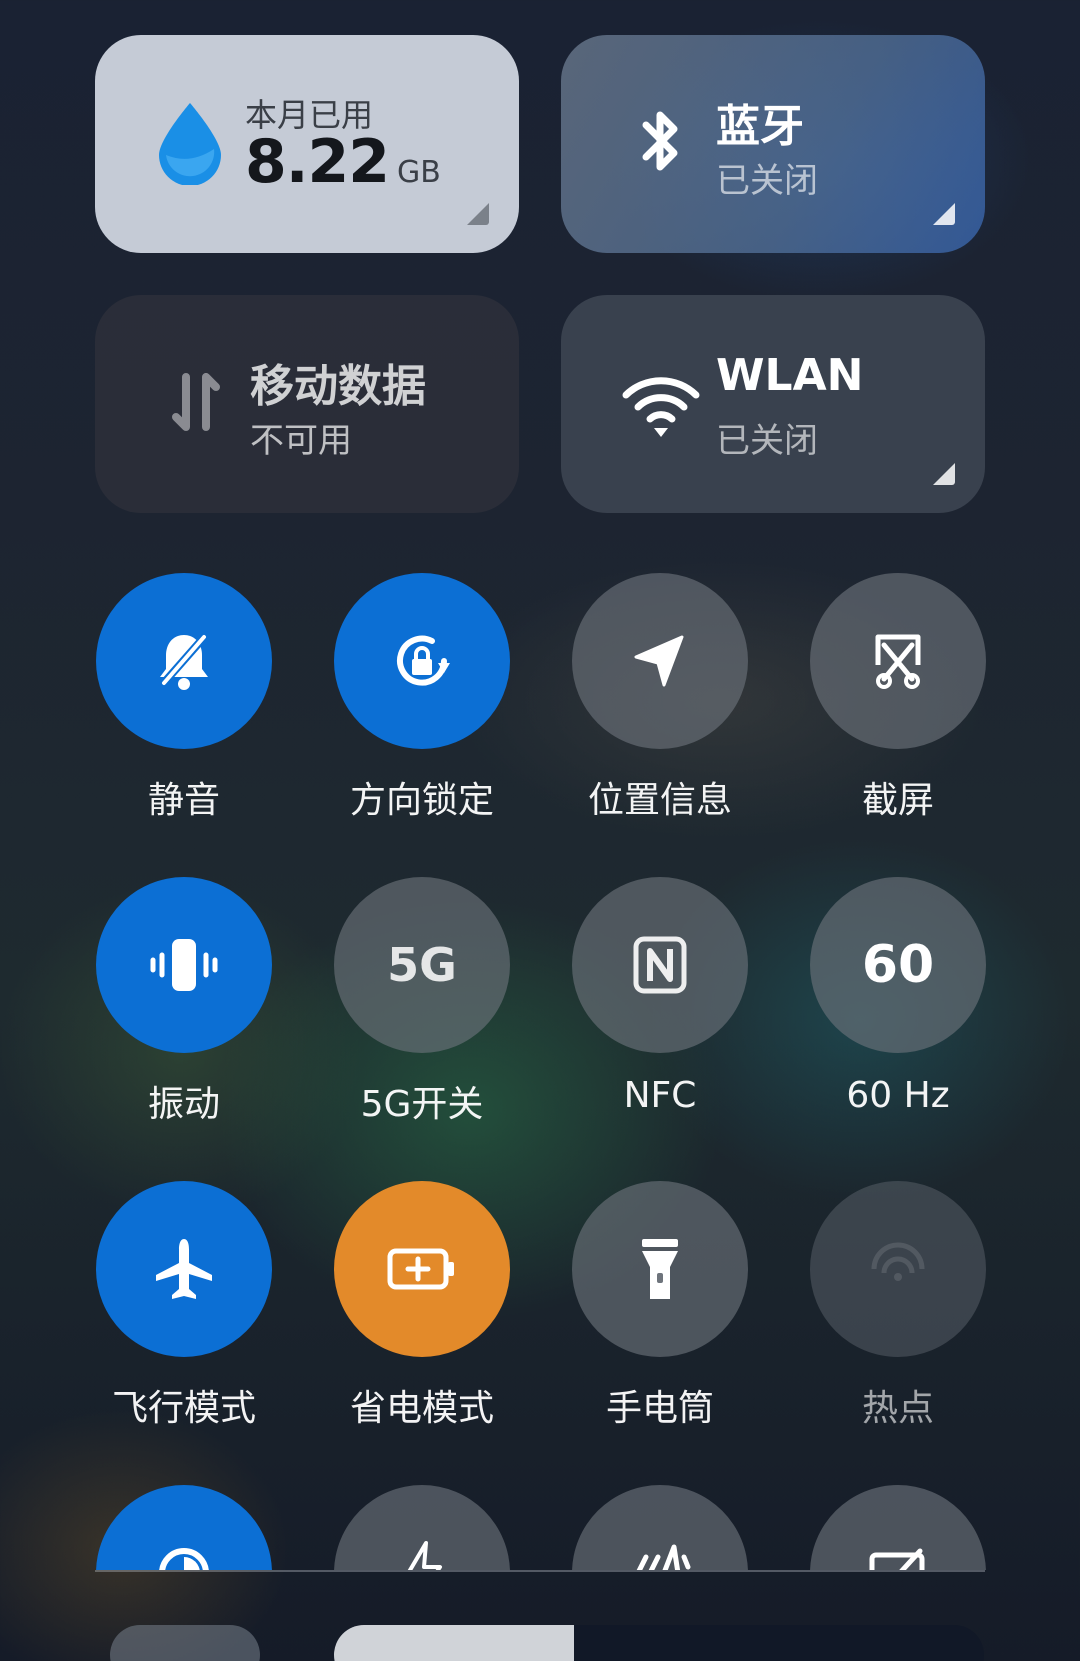 This screenshot has height=1661, width=1080. I want to click on toggle-label: 热点, so click(897, 1408).